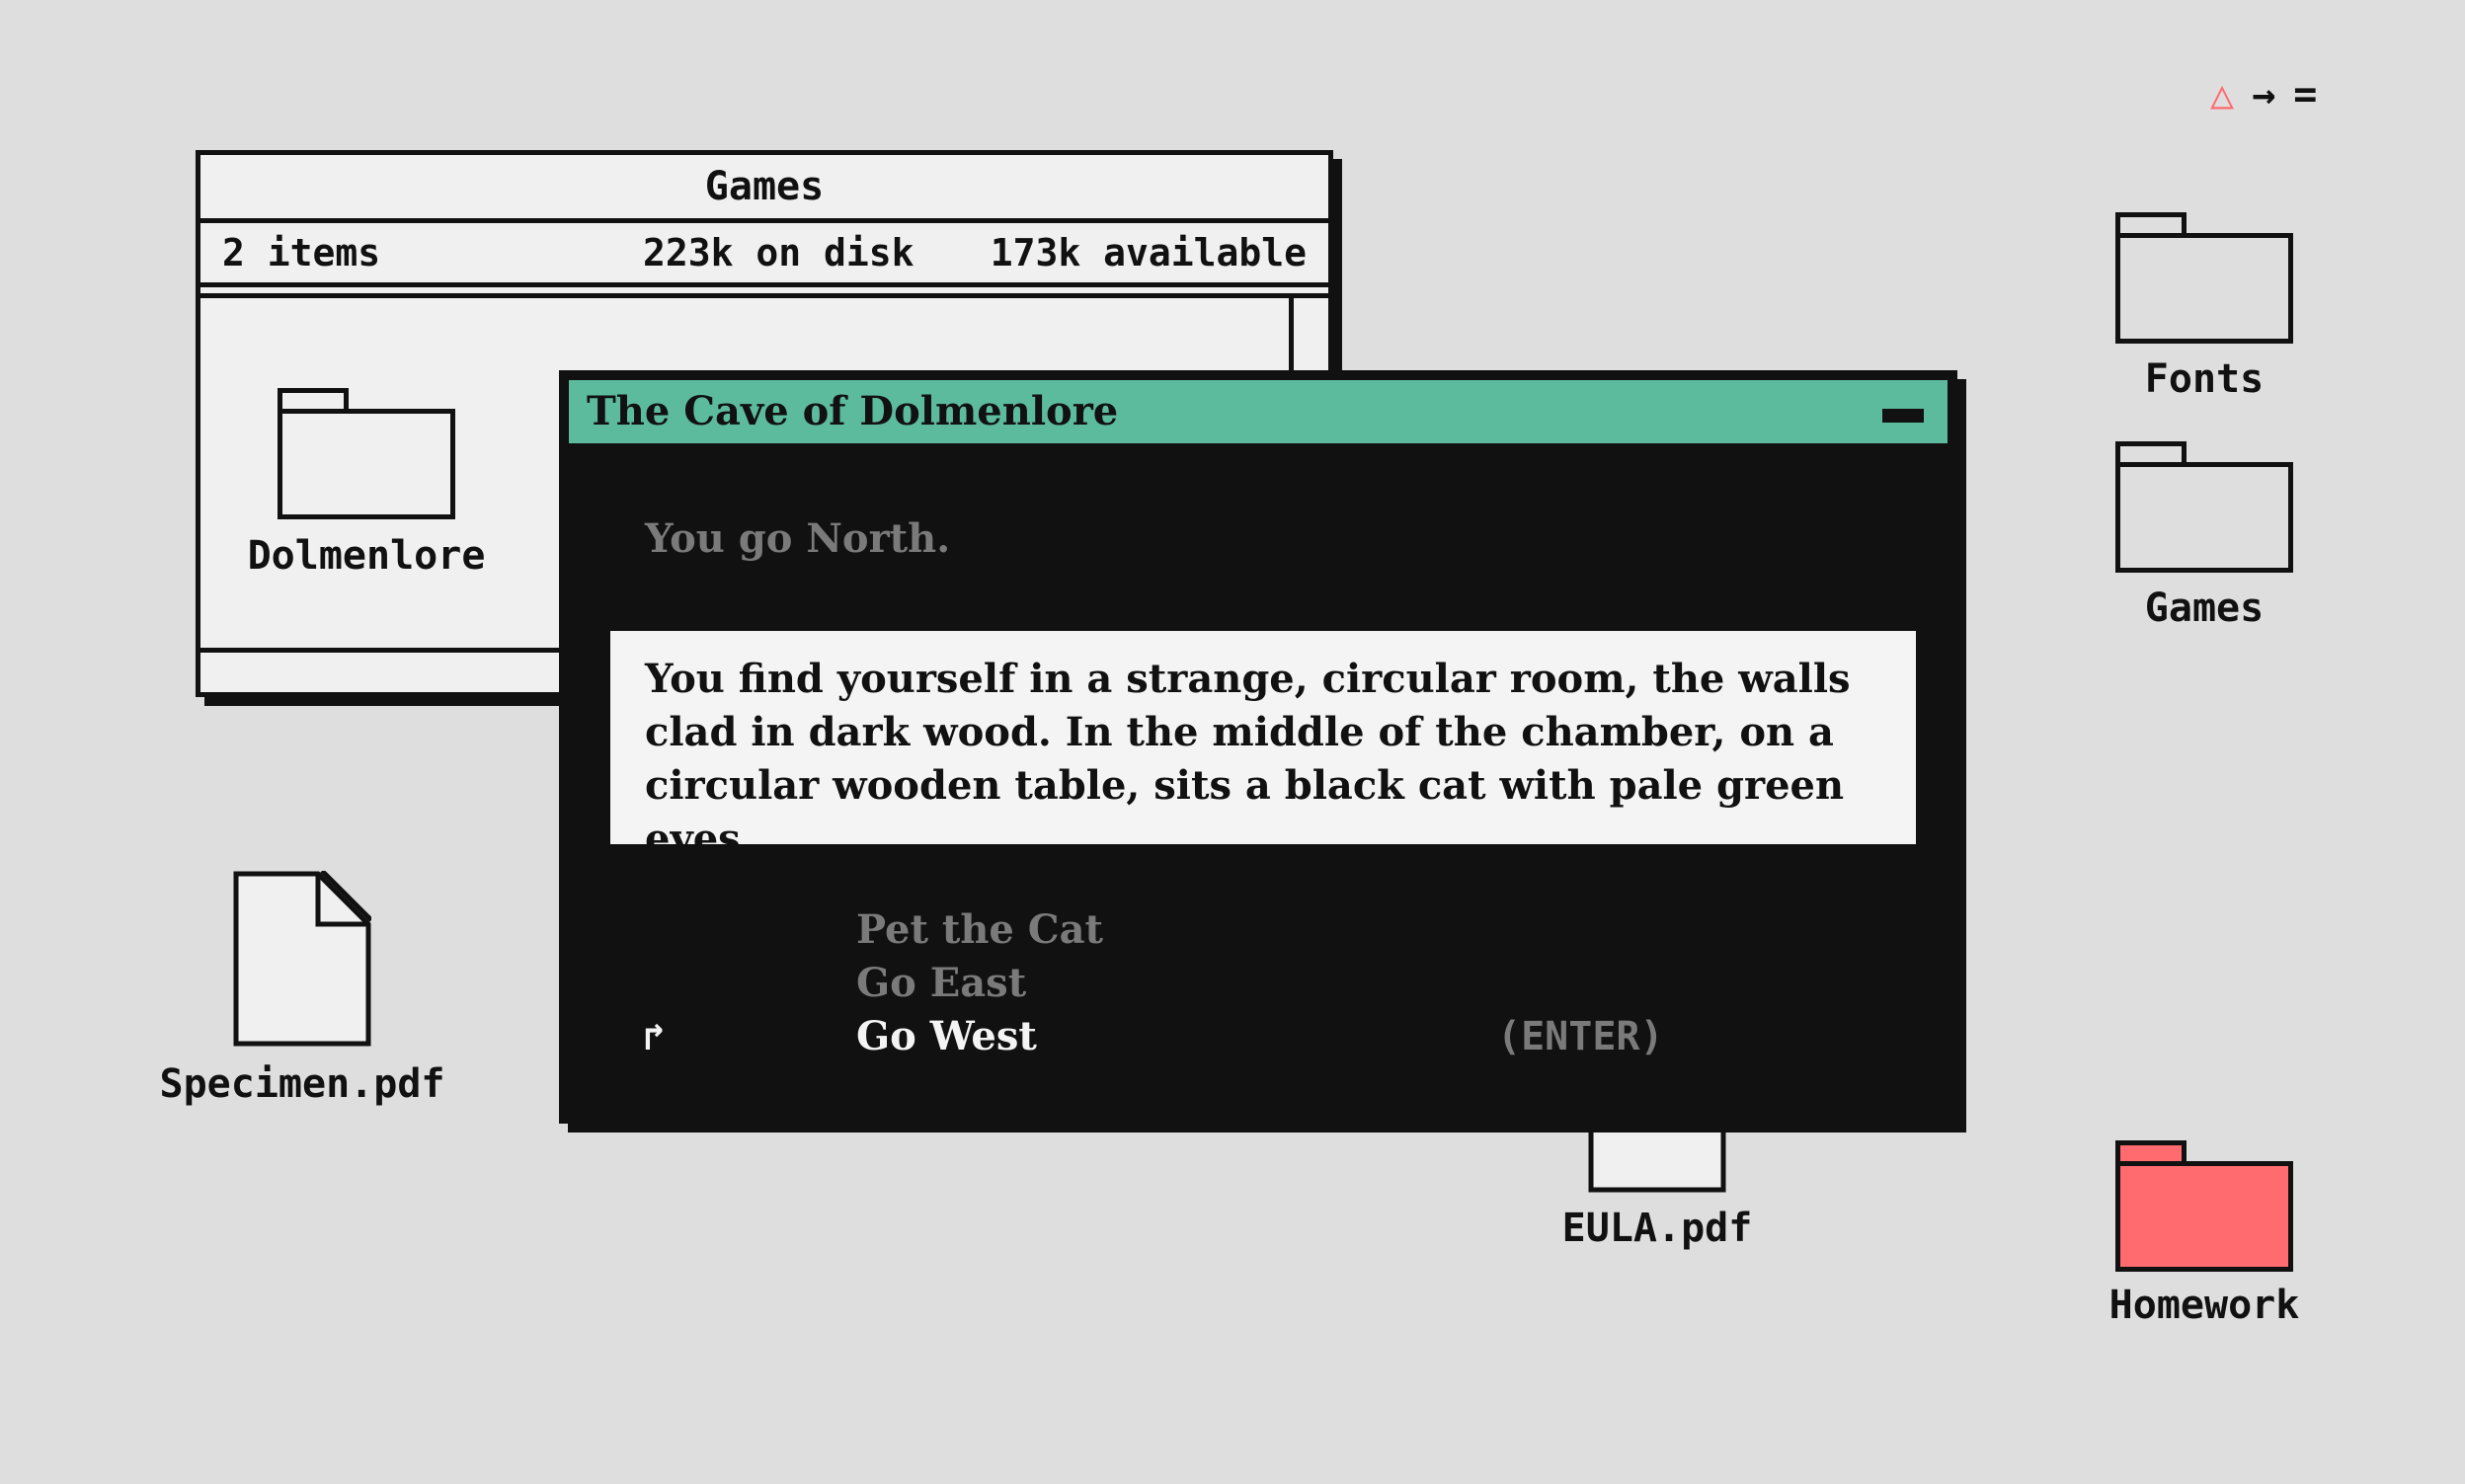 The width and height of the screenshot is (2465, 1484). Describe the element at coordinates (302, 959) in the screenshot. I see `document-icon` at that location.